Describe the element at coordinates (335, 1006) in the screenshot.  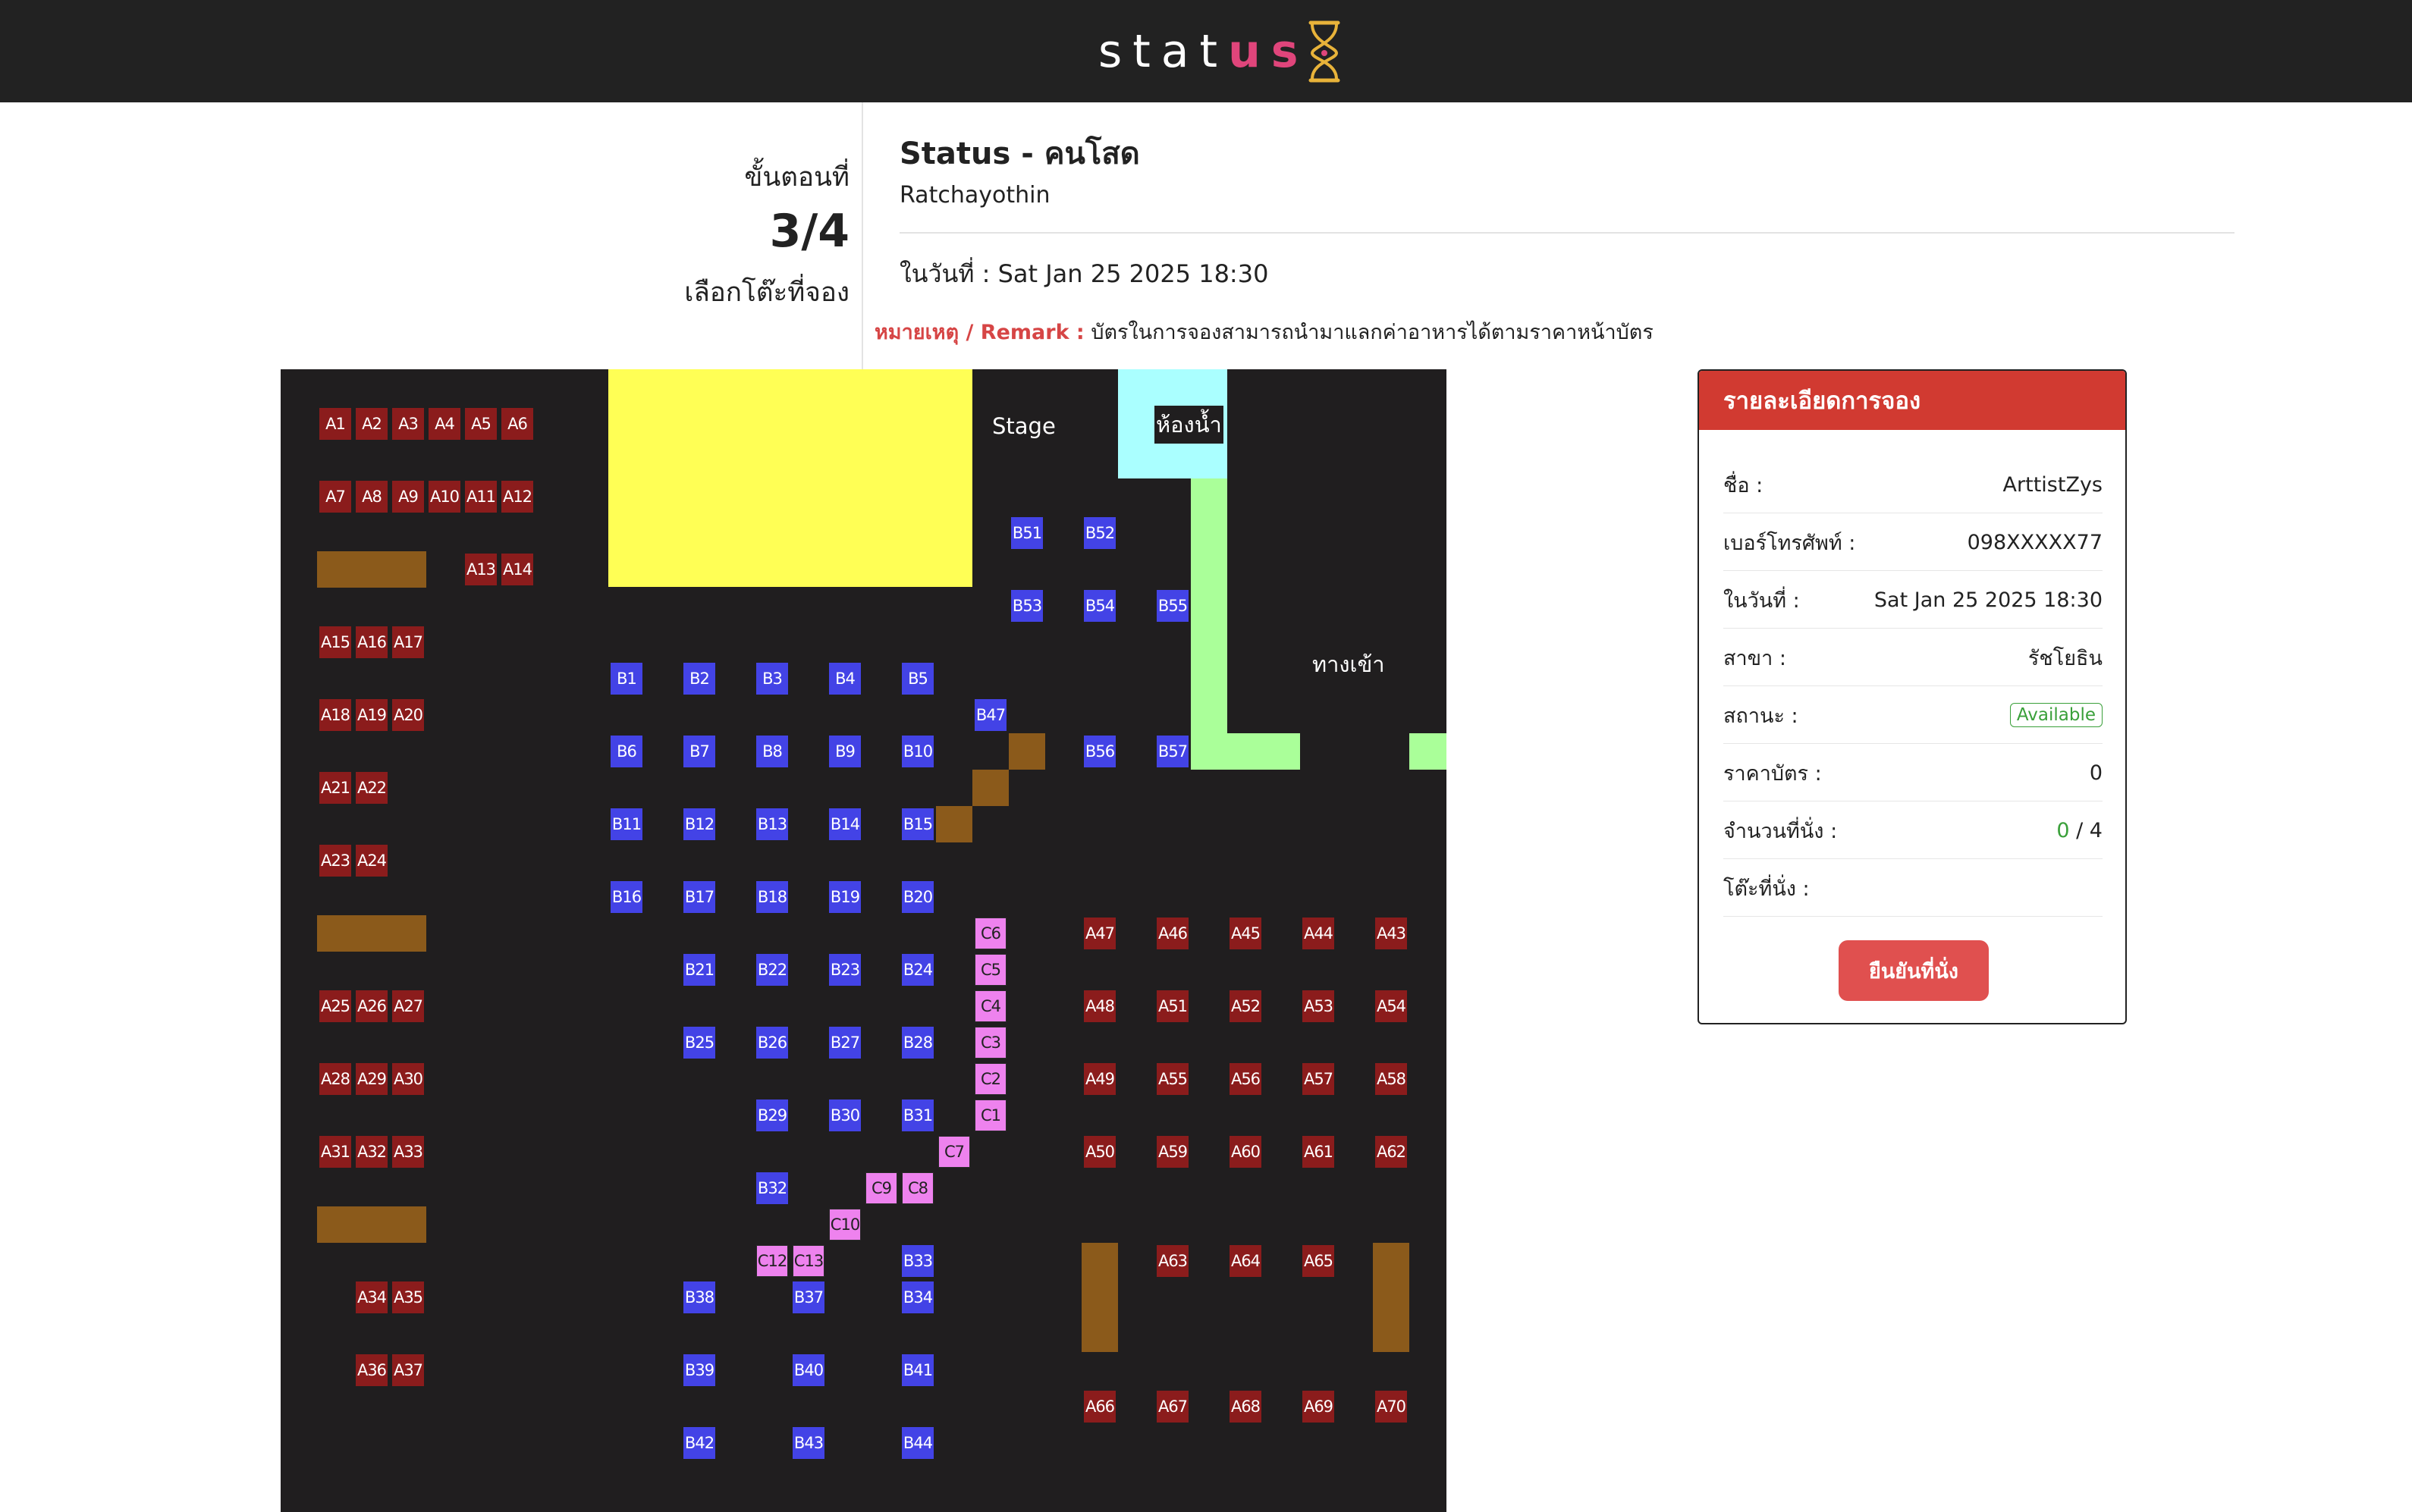
I see `seat-a25: A25` at that location.